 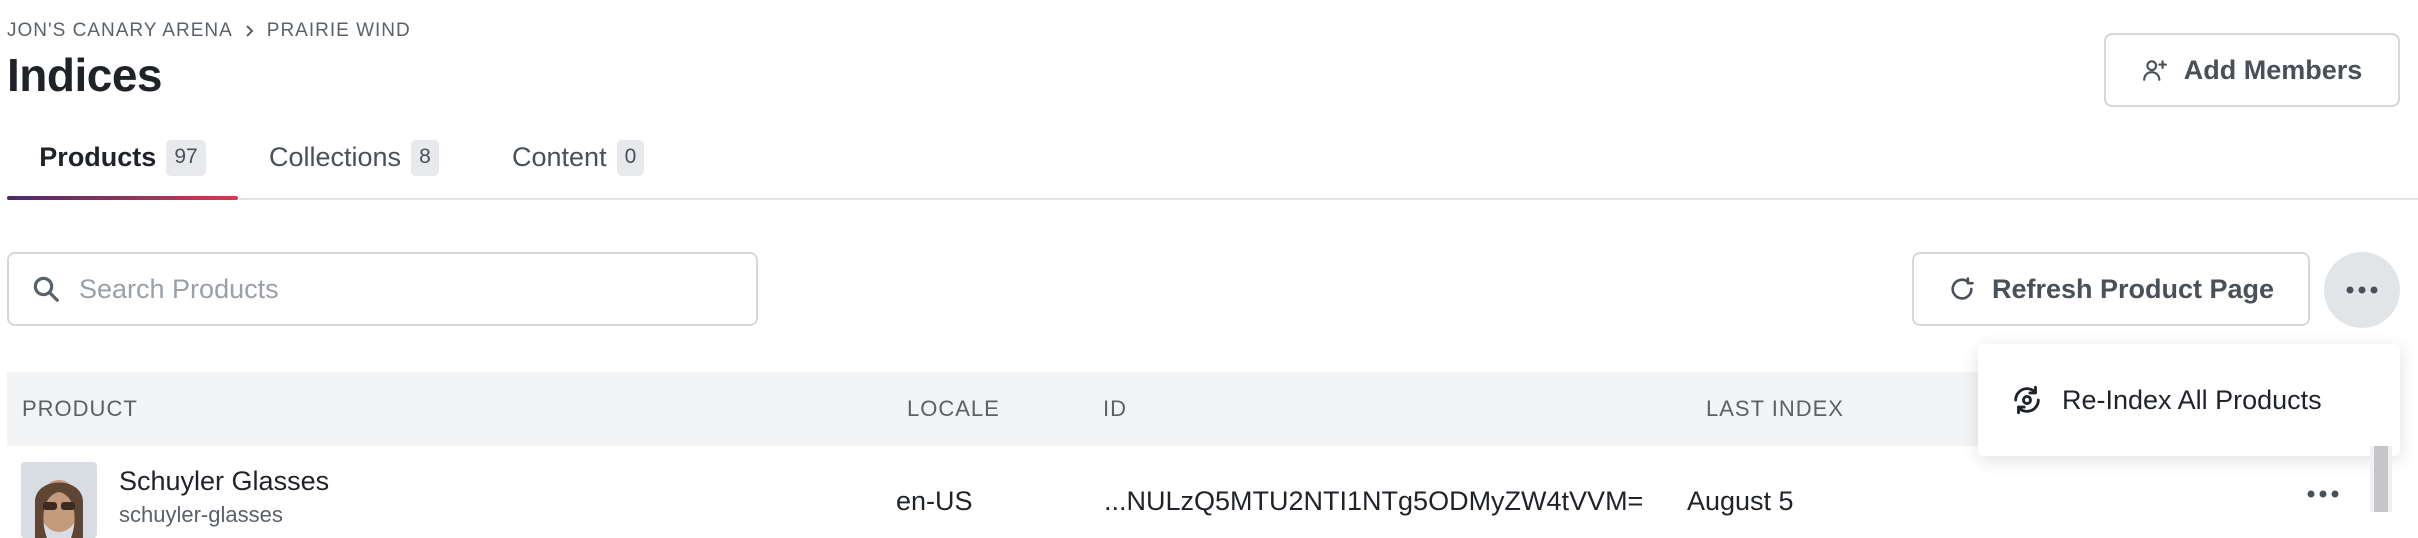 I want to click on scrollbar-thumb, so click(x=2381, y=479).